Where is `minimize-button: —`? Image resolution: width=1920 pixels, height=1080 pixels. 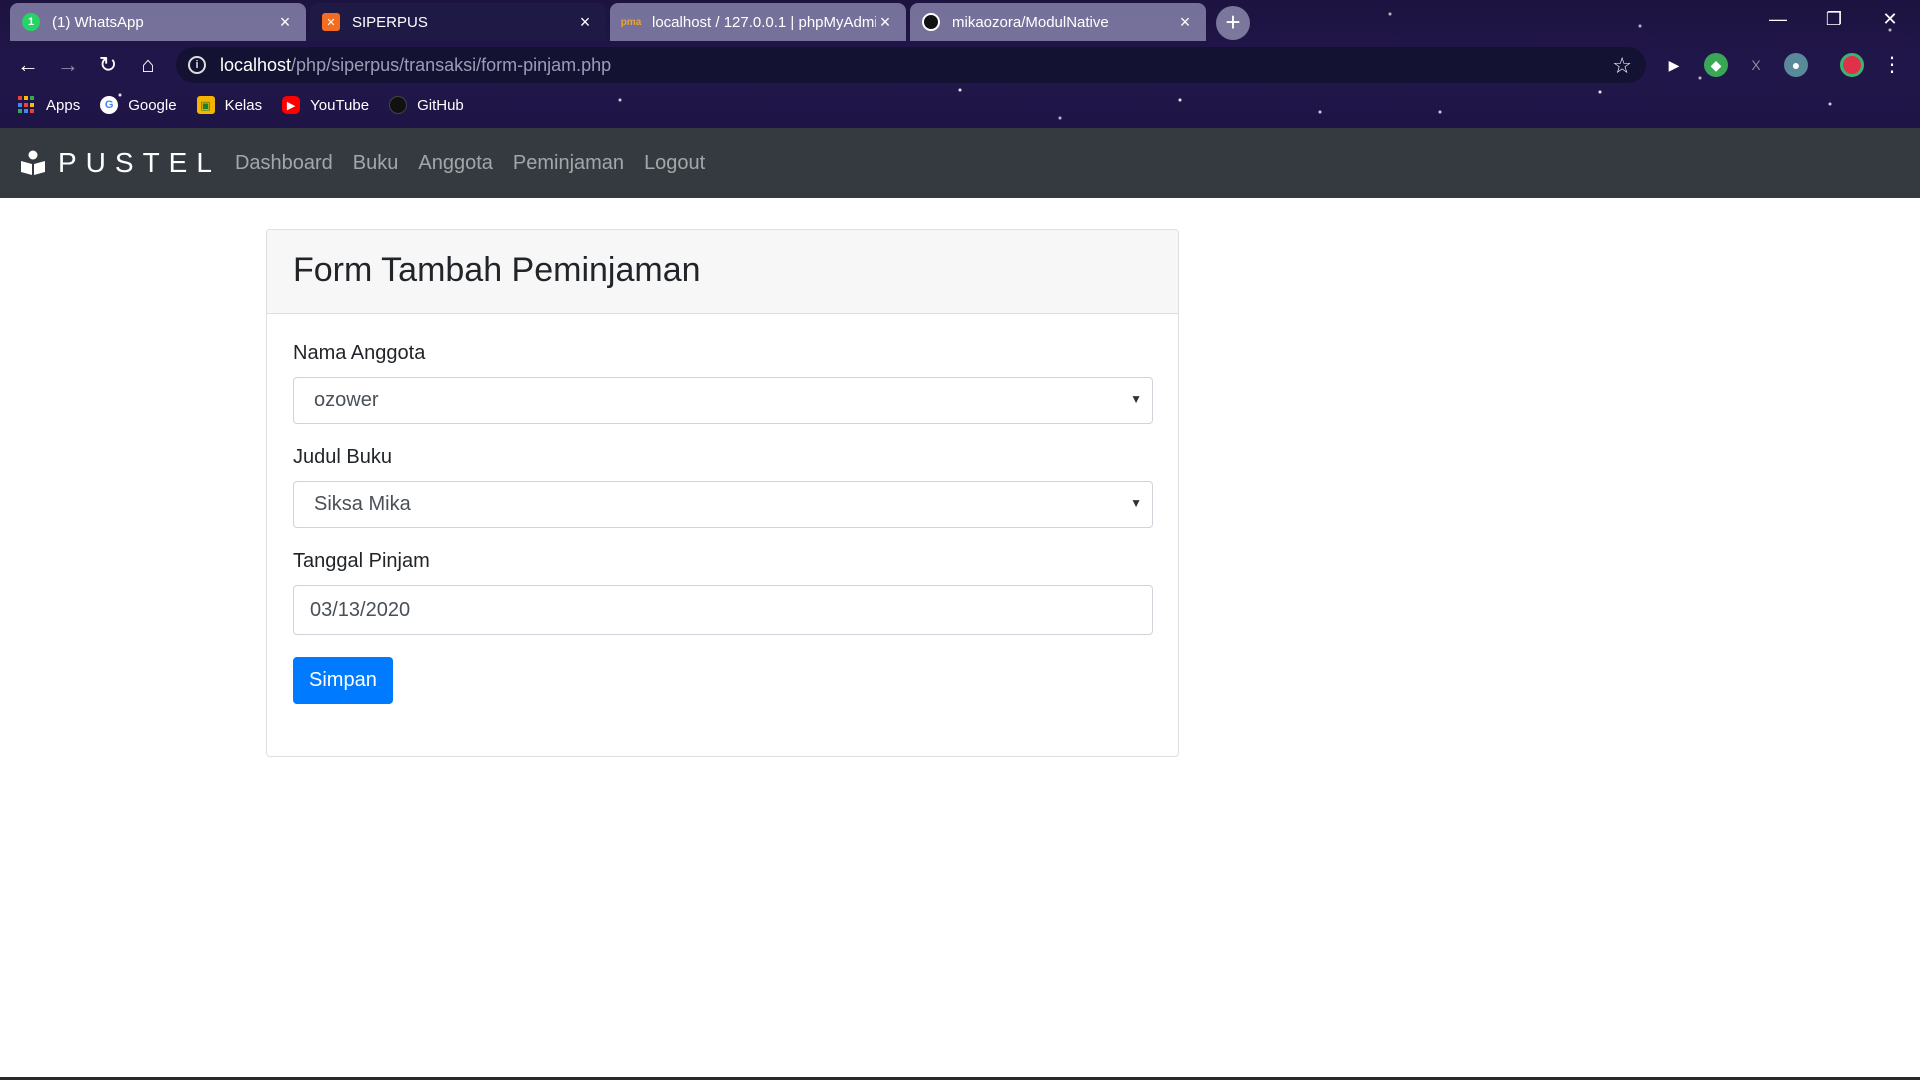 minimize-button: — is located at coordinates (1778, 19).